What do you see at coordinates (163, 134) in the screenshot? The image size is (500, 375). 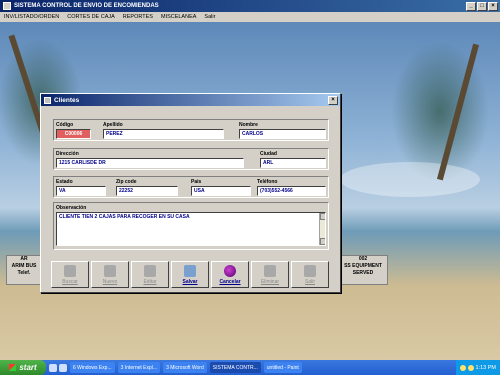 I see `apellido-field: PEREZ` at bounding box center [163, 134].